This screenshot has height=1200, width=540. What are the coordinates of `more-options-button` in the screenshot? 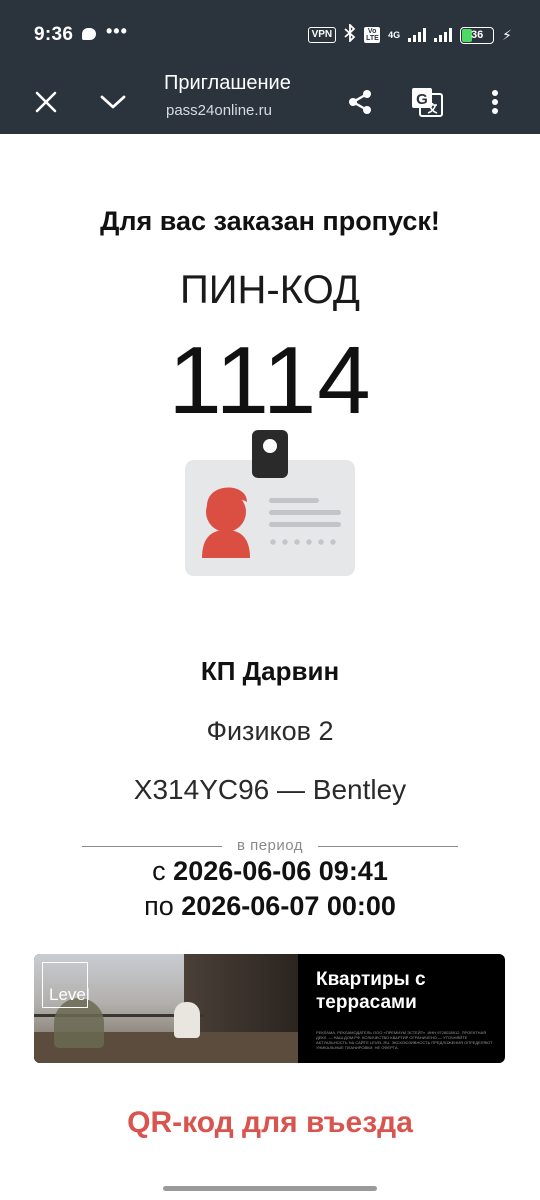 It's located at (495, 102).